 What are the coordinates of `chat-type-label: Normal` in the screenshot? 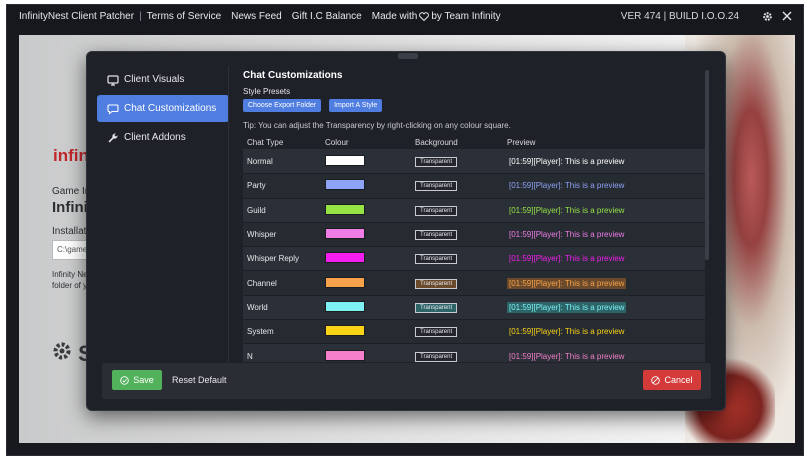 It's located at (260, 162).